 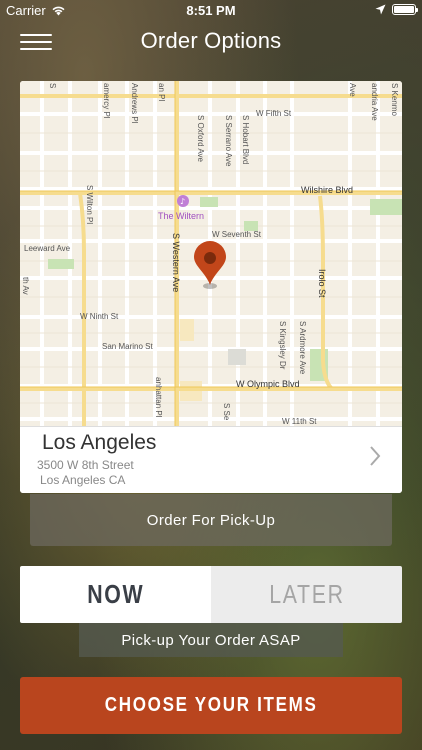 What do you see at coordinates (99, 442) in the screenshot?
I see `location-city: Los Angeles` at bounding box center [99, 442].